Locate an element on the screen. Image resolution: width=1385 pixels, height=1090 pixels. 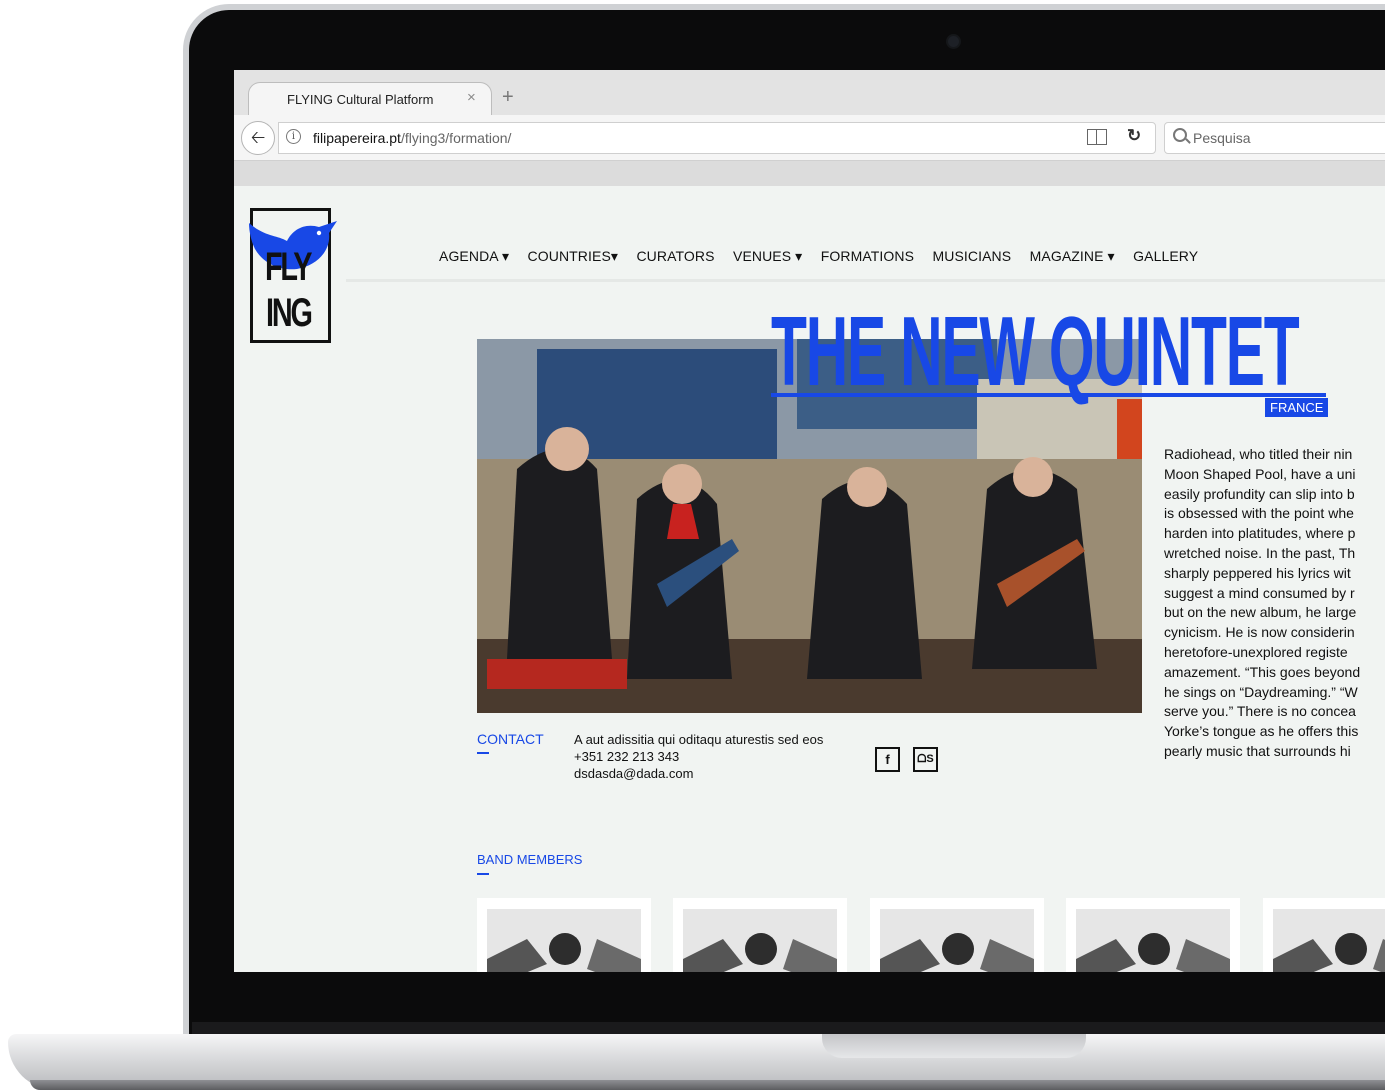
contact-phone: +351 232 213 343 is located at coordinates (698, 756).